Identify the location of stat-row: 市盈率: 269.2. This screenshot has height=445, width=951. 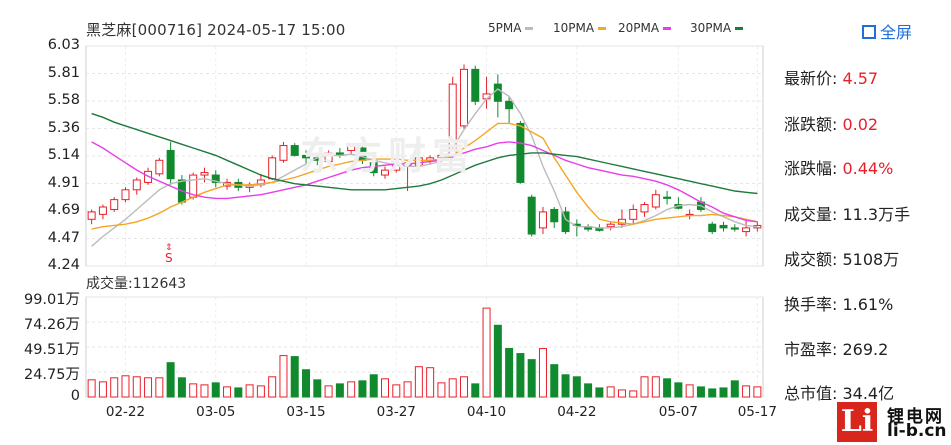
(836, 348).